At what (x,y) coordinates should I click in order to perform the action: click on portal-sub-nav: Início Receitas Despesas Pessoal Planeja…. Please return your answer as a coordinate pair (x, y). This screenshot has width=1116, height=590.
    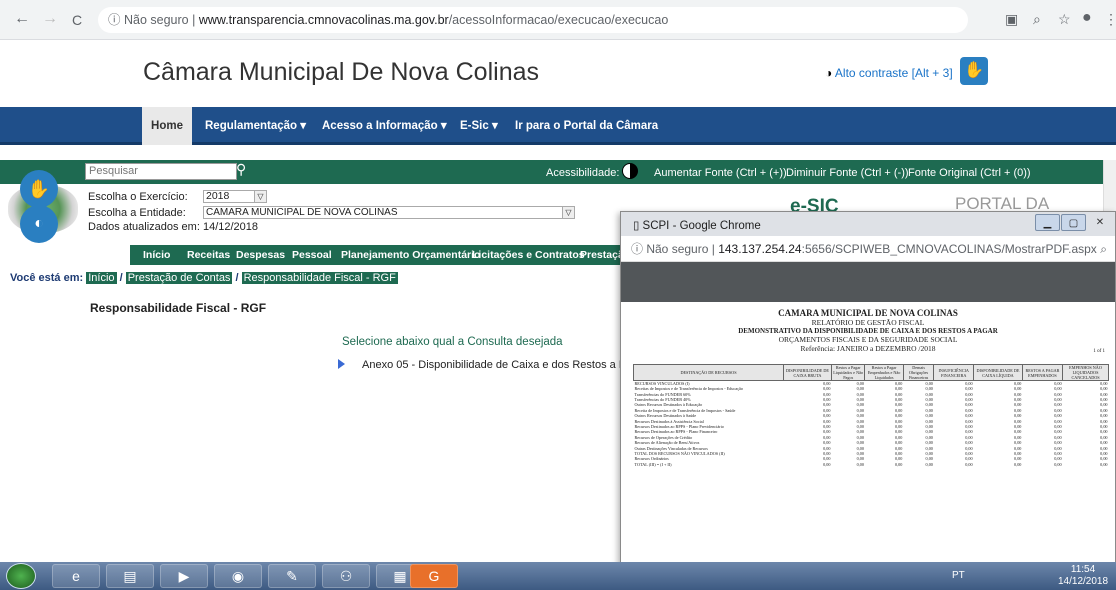
    Looking at the image, I should click on (380, 255).